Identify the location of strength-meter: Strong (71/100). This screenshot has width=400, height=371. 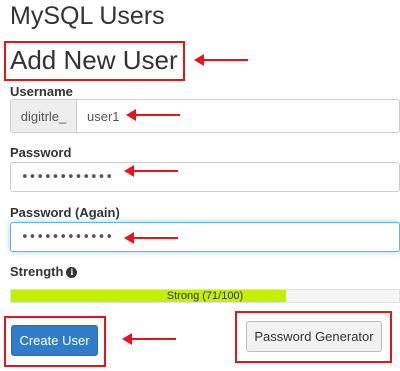
(205, 296).